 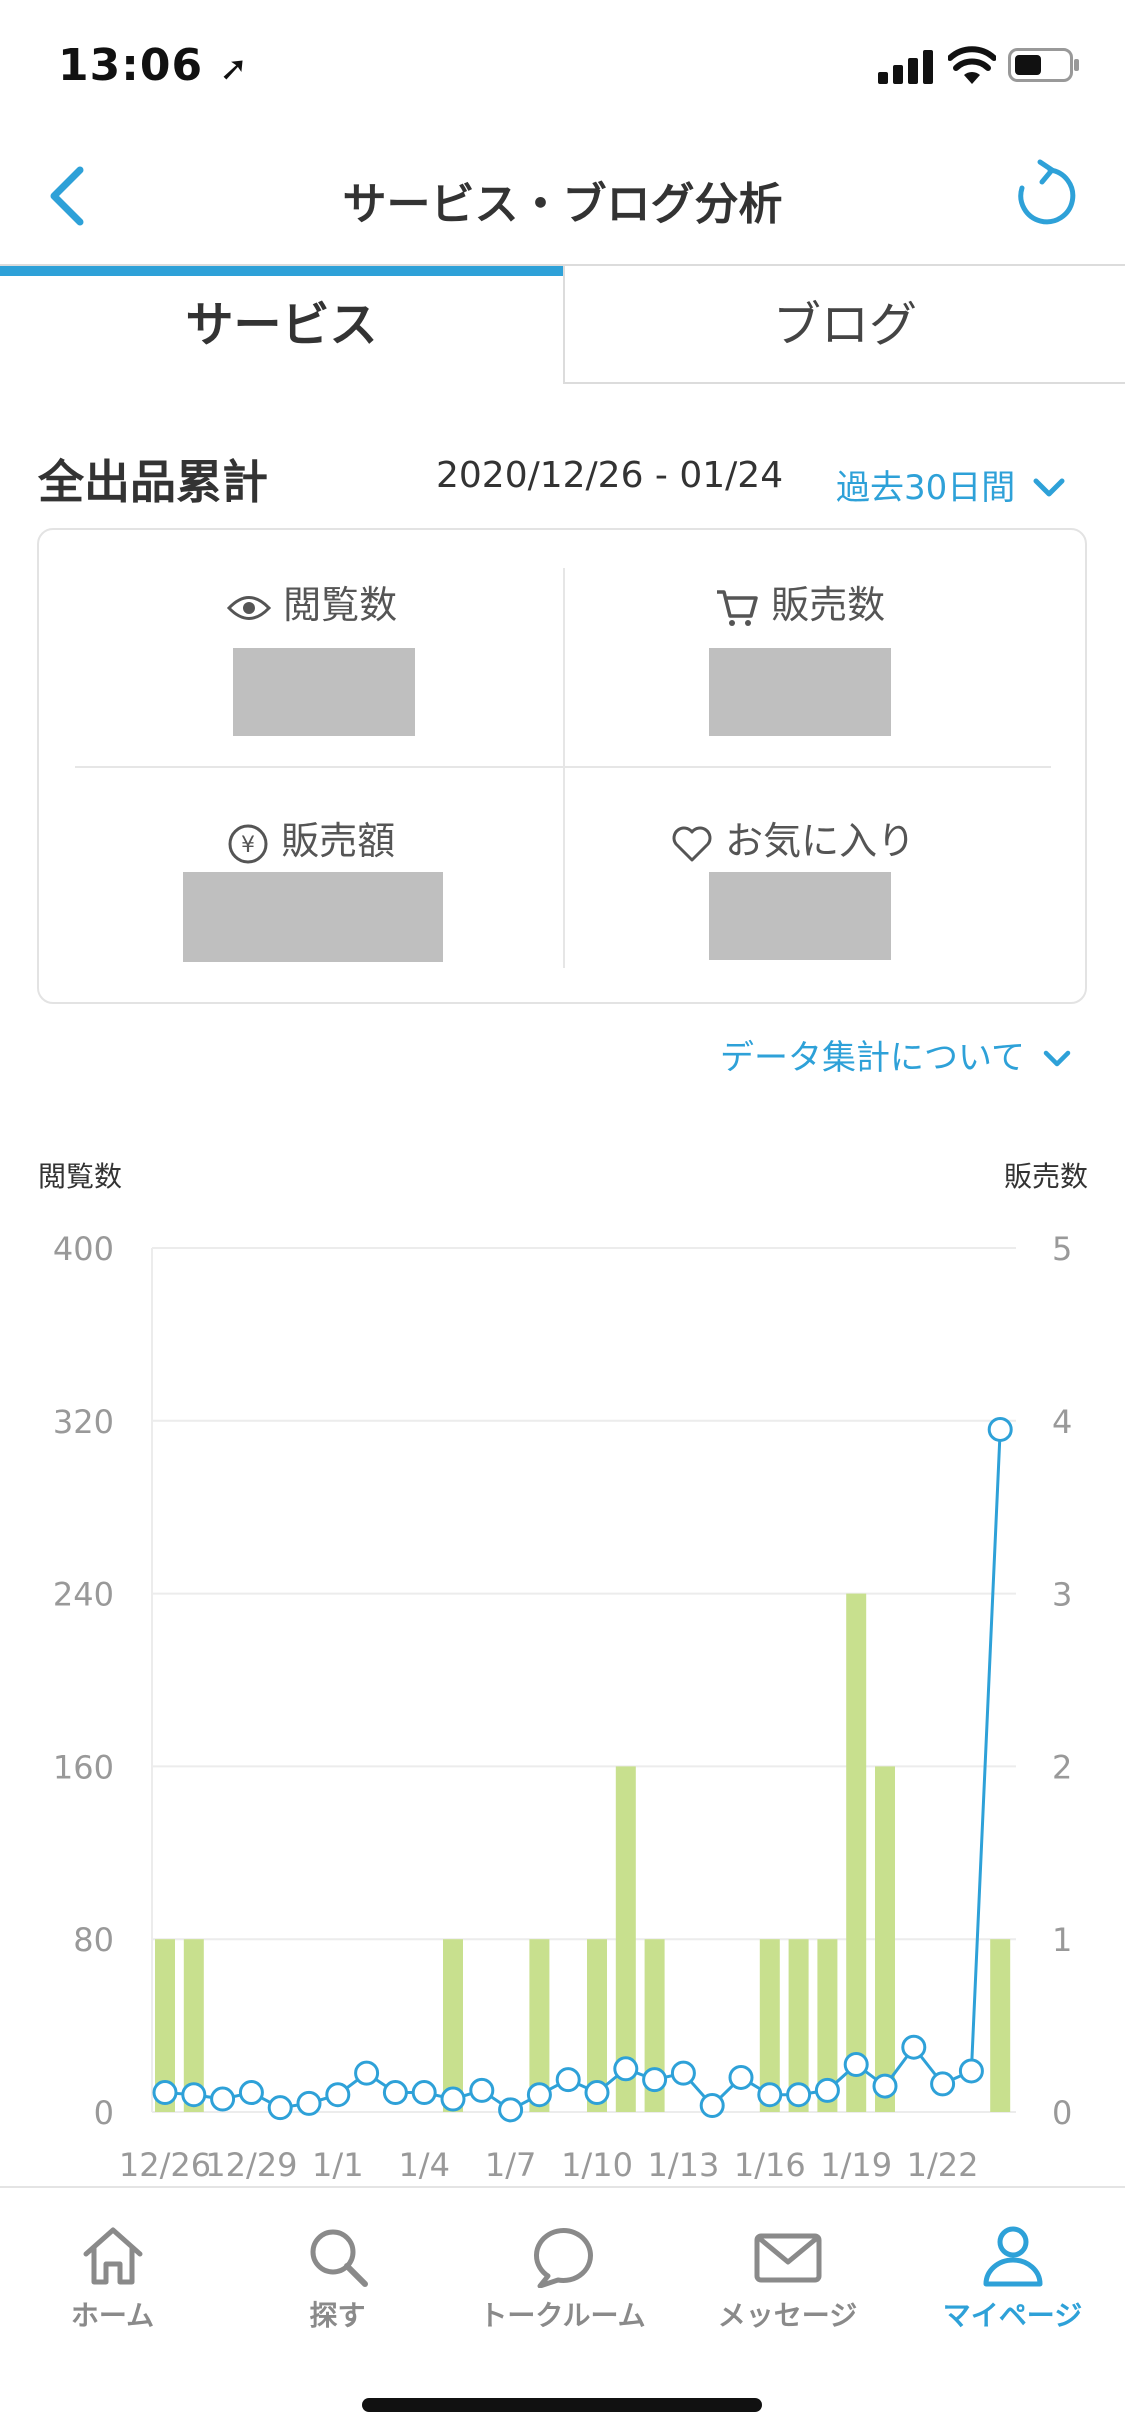 What do you see at coordinates (339, 2258) in the screenshot?
I see `search-icon` at bounding box center [339, 2258].